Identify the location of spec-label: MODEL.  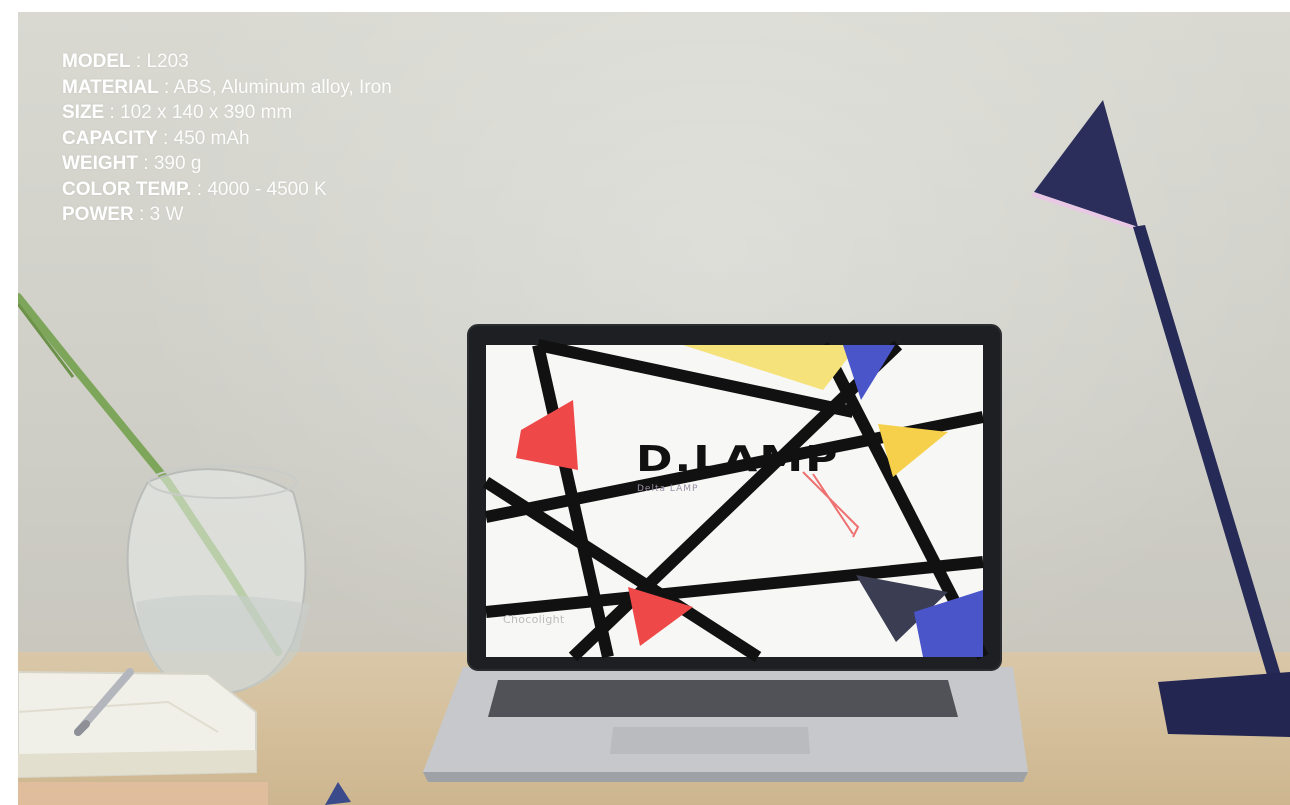
(96, 61).